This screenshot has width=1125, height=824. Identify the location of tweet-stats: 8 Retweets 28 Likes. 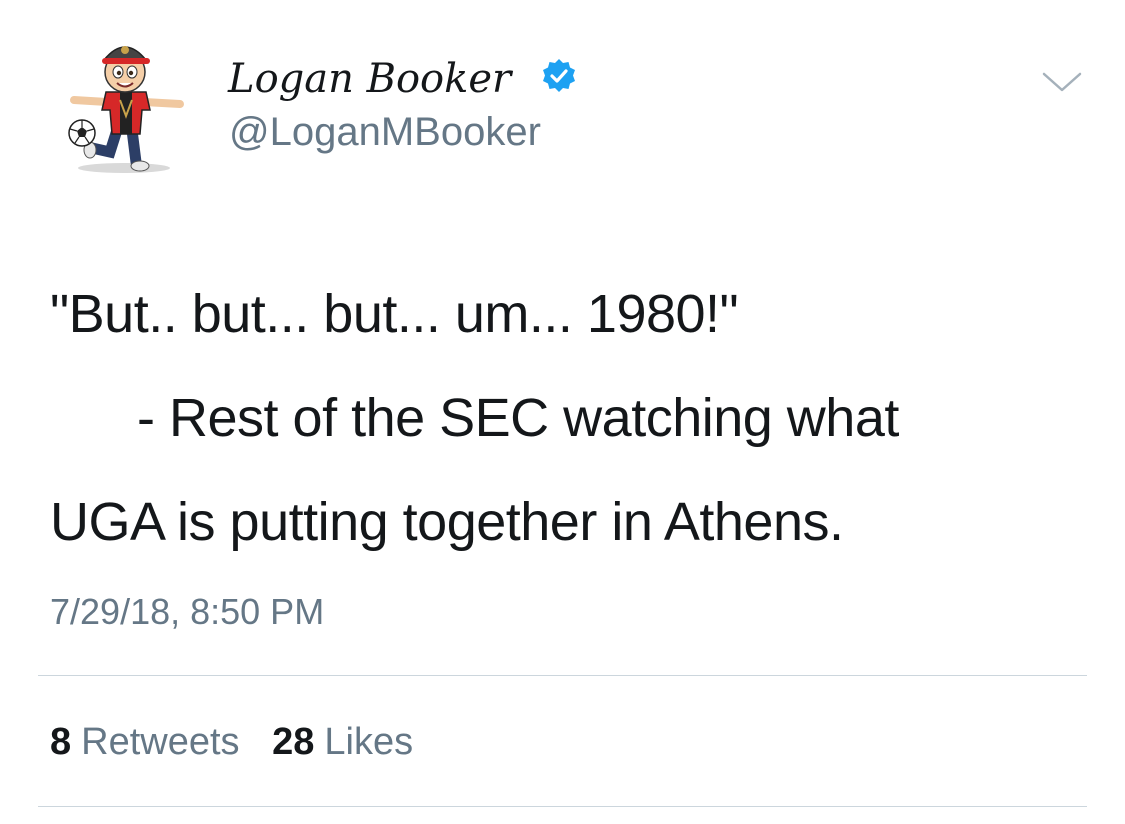
(242, 742).